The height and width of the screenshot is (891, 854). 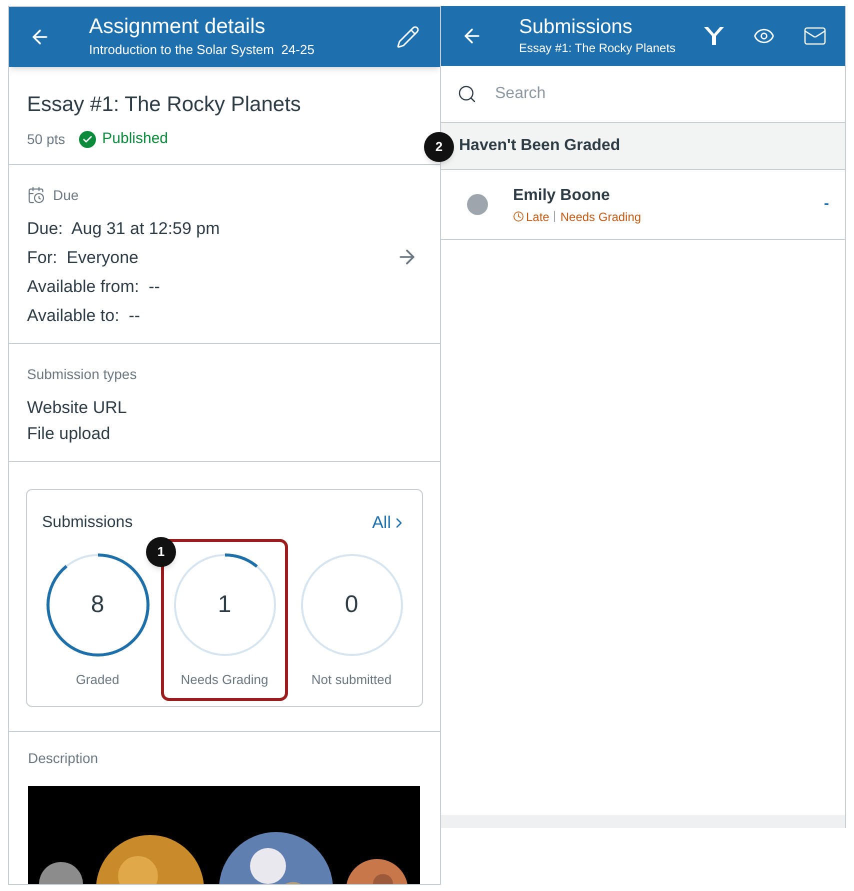 I want to click on stat-label: Not submitted, so click(x=351, y=680).